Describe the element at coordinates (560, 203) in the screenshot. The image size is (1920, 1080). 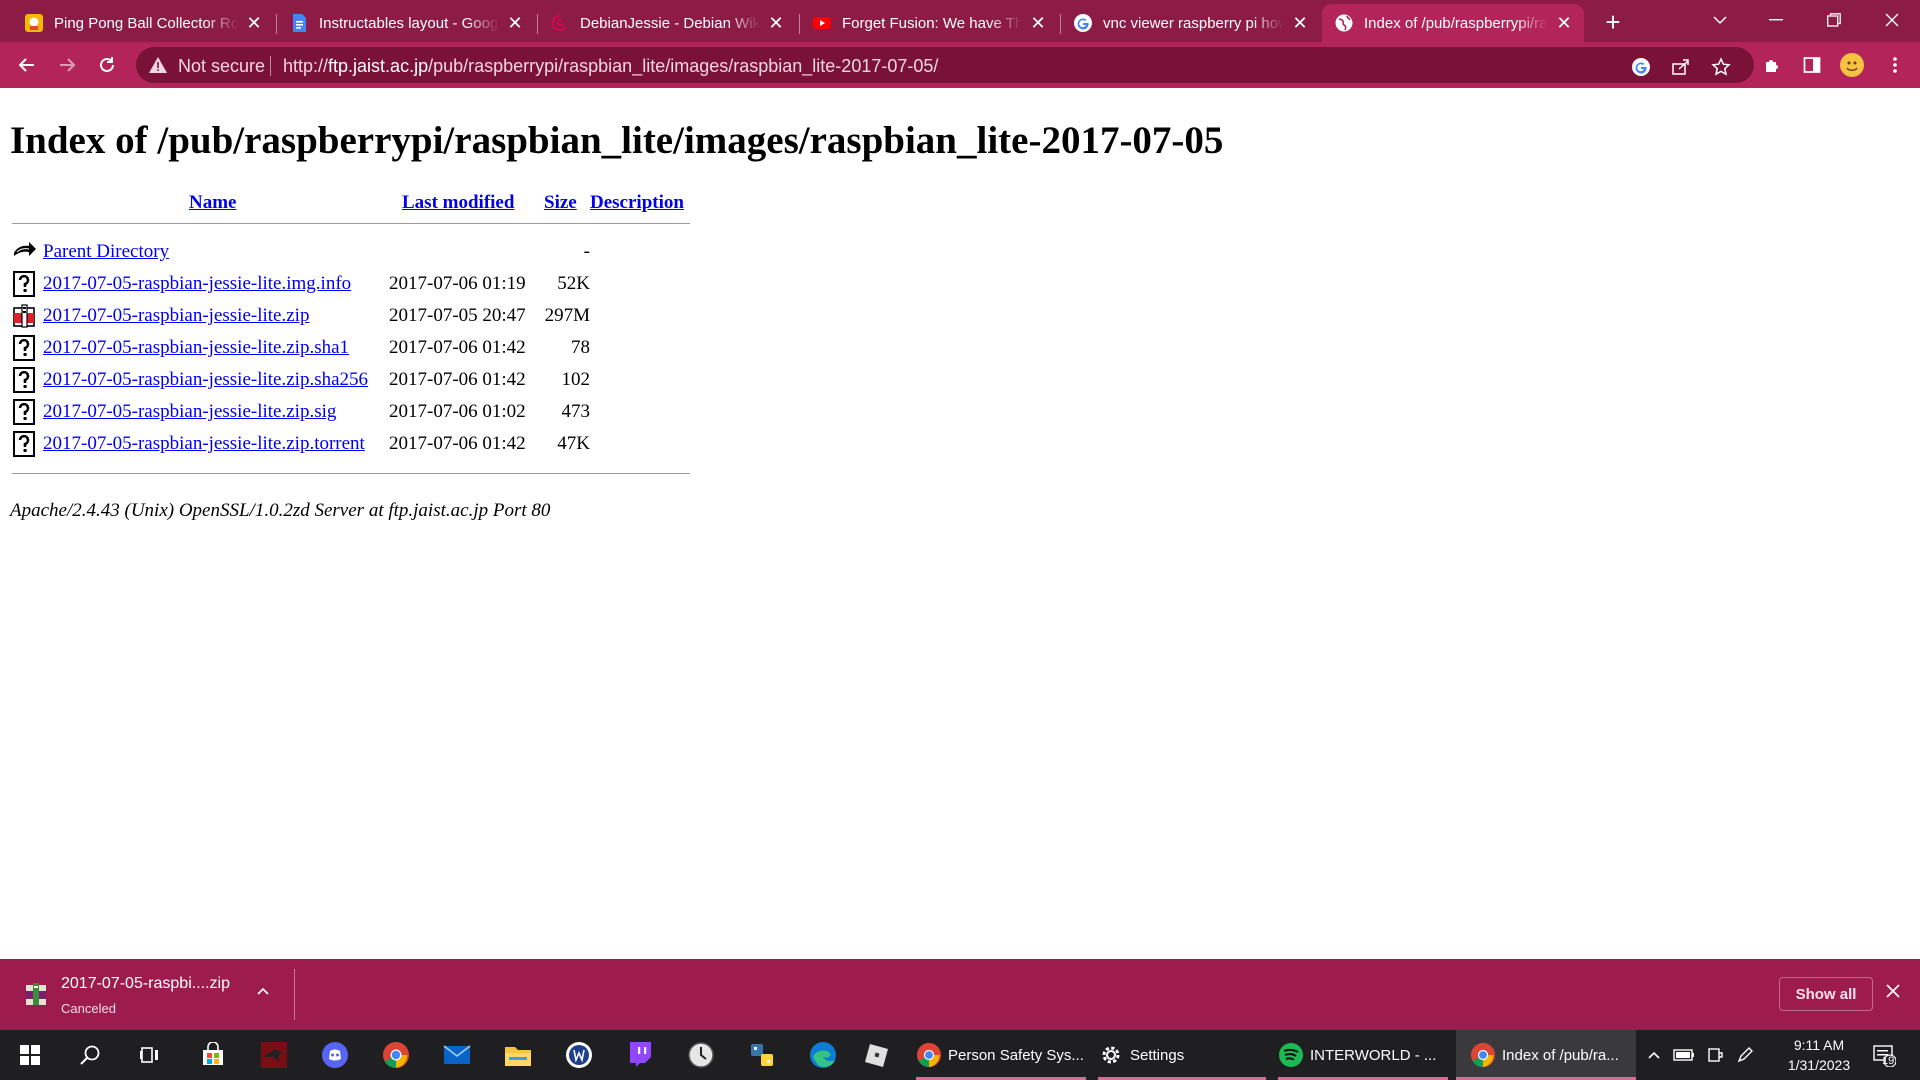
I see `column-header-size: Size` at that location.